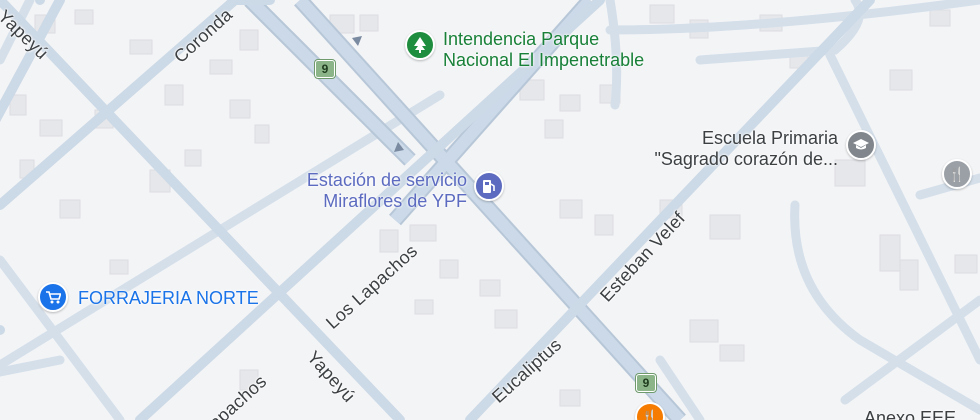 The image size is (980, 420). What do you see at coordinates (544, 60) in the screenshot?
I see `park-label-line2: Nacional El Impenetrable` at bounding box center [544, 60].